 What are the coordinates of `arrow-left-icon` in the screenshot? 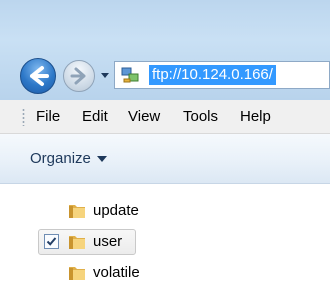 It's located at (39, 76).